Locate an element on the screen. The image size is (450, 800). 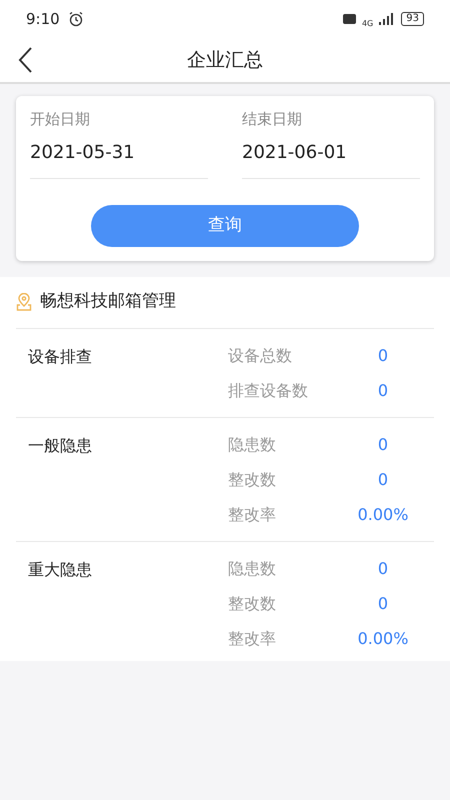
battery-indicator: 93 is located at coordinates (412, 19).